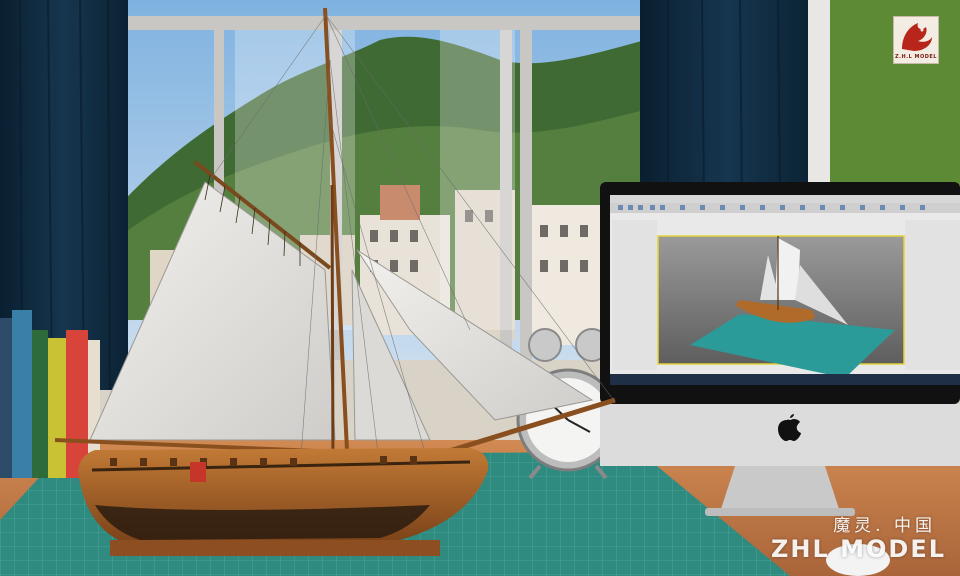  I want to click on curtain-right, so click(727, 100).